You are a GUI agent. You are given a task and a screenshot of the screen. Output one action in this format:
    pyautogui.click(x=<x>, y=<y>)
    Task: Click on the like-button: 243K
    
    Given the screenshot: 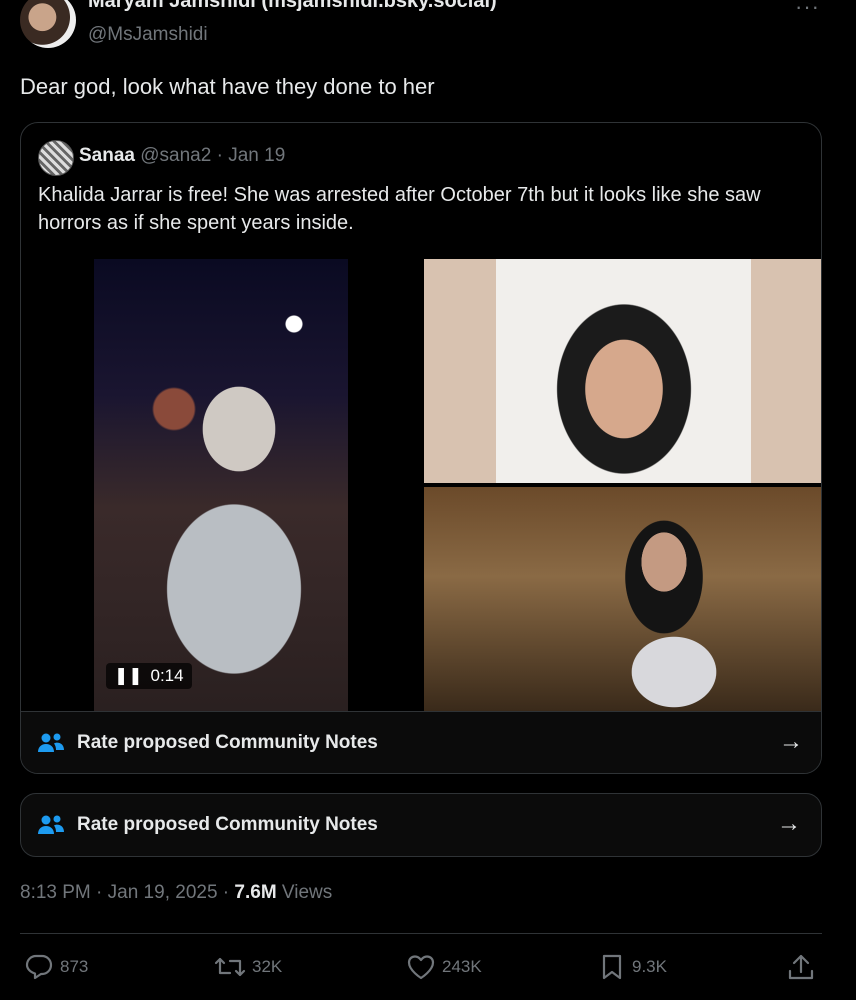 What is the action you would take?
    pyautogui.click(x=444, y=967)
    